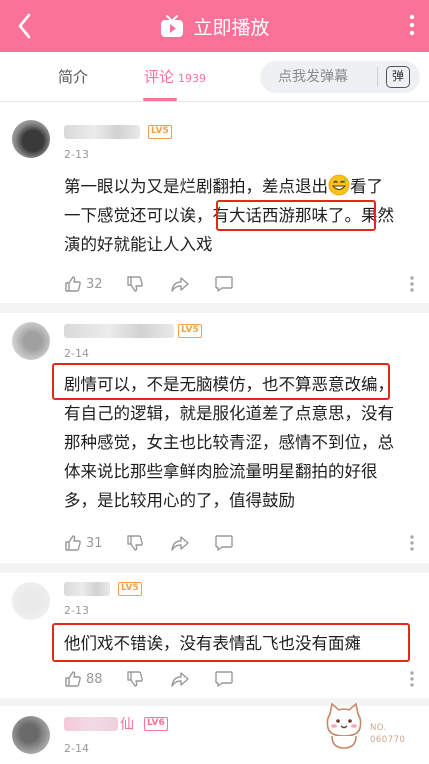  Describe the element at coordinates (240, 543) in the screenshot. I see `comment-actions: 31` at that location.